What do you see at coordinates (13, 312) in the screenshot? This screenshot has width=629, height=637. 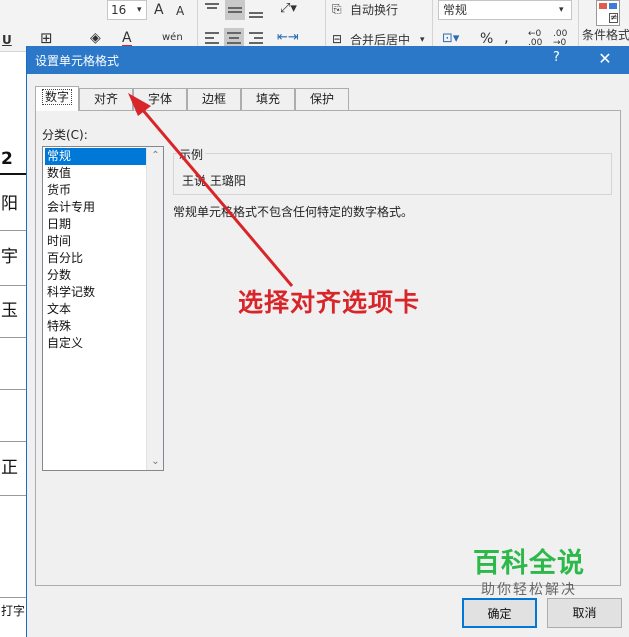 I see `sheet-cell: 玉` at bounding box center [13, 312].